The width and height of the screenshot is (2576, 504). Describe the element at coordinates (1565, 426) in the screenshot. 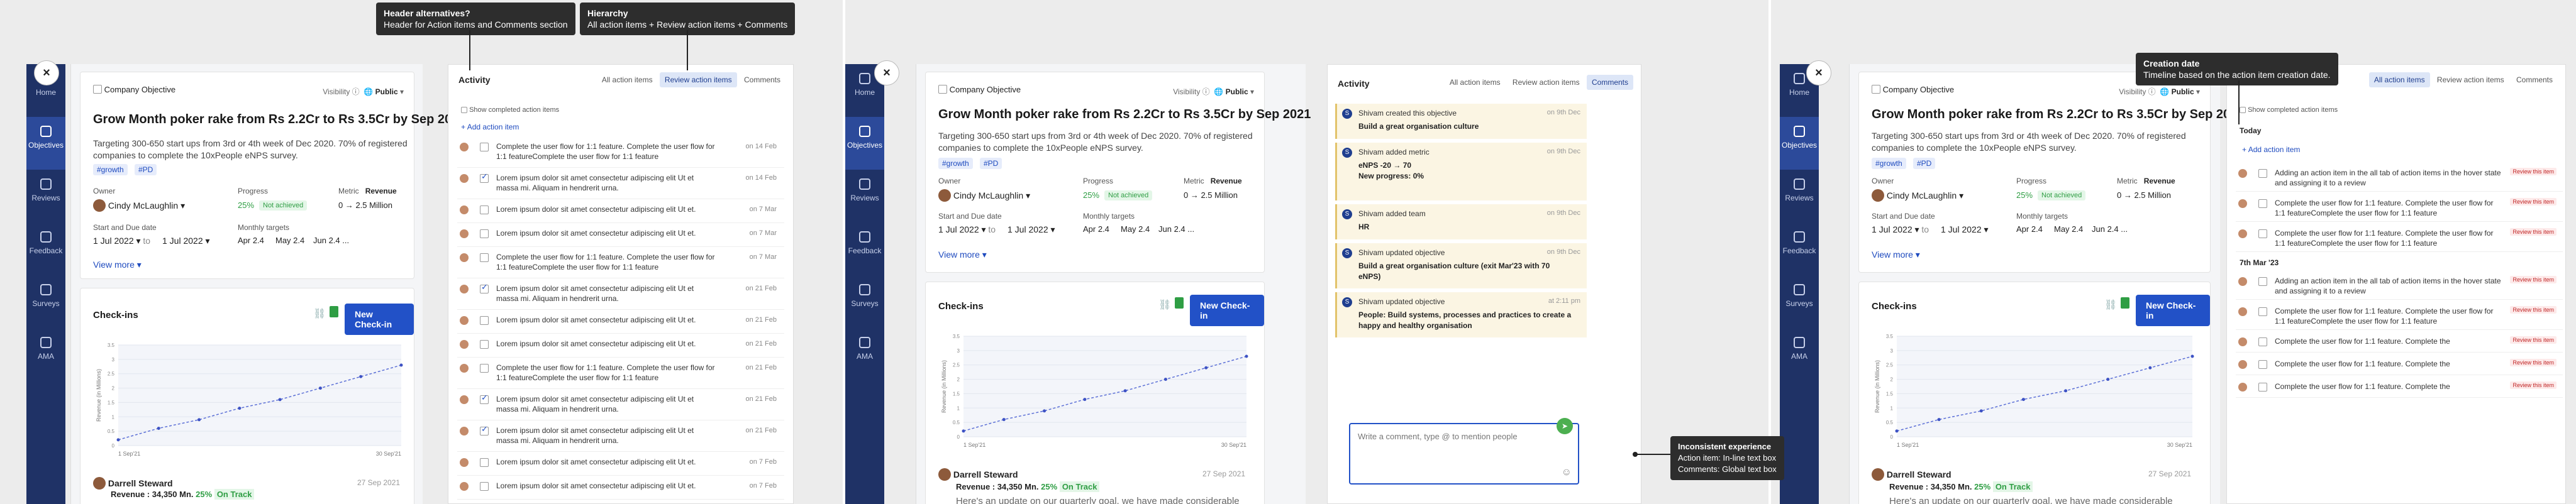

I see `send-icon: ➤` at that location.